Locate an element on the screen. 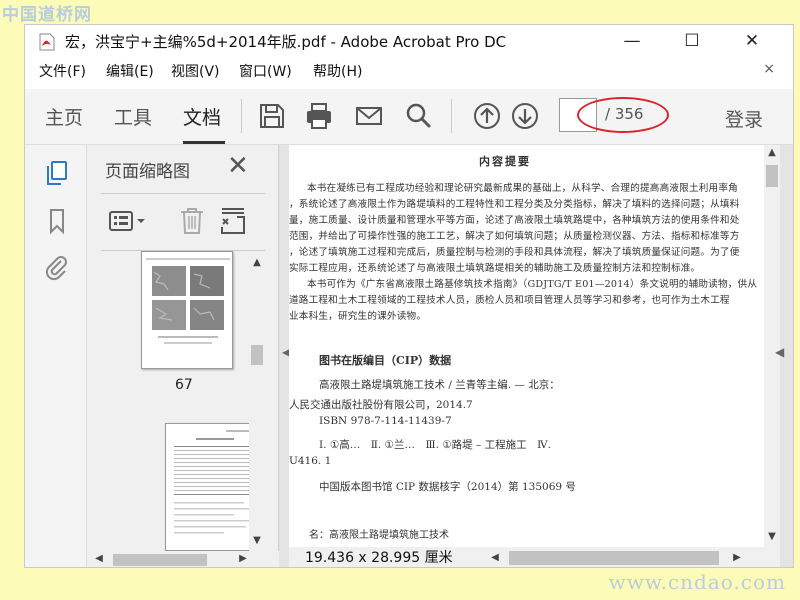 The image size is (800, 600). minimize-button: — is located at coordinates (632, 41).